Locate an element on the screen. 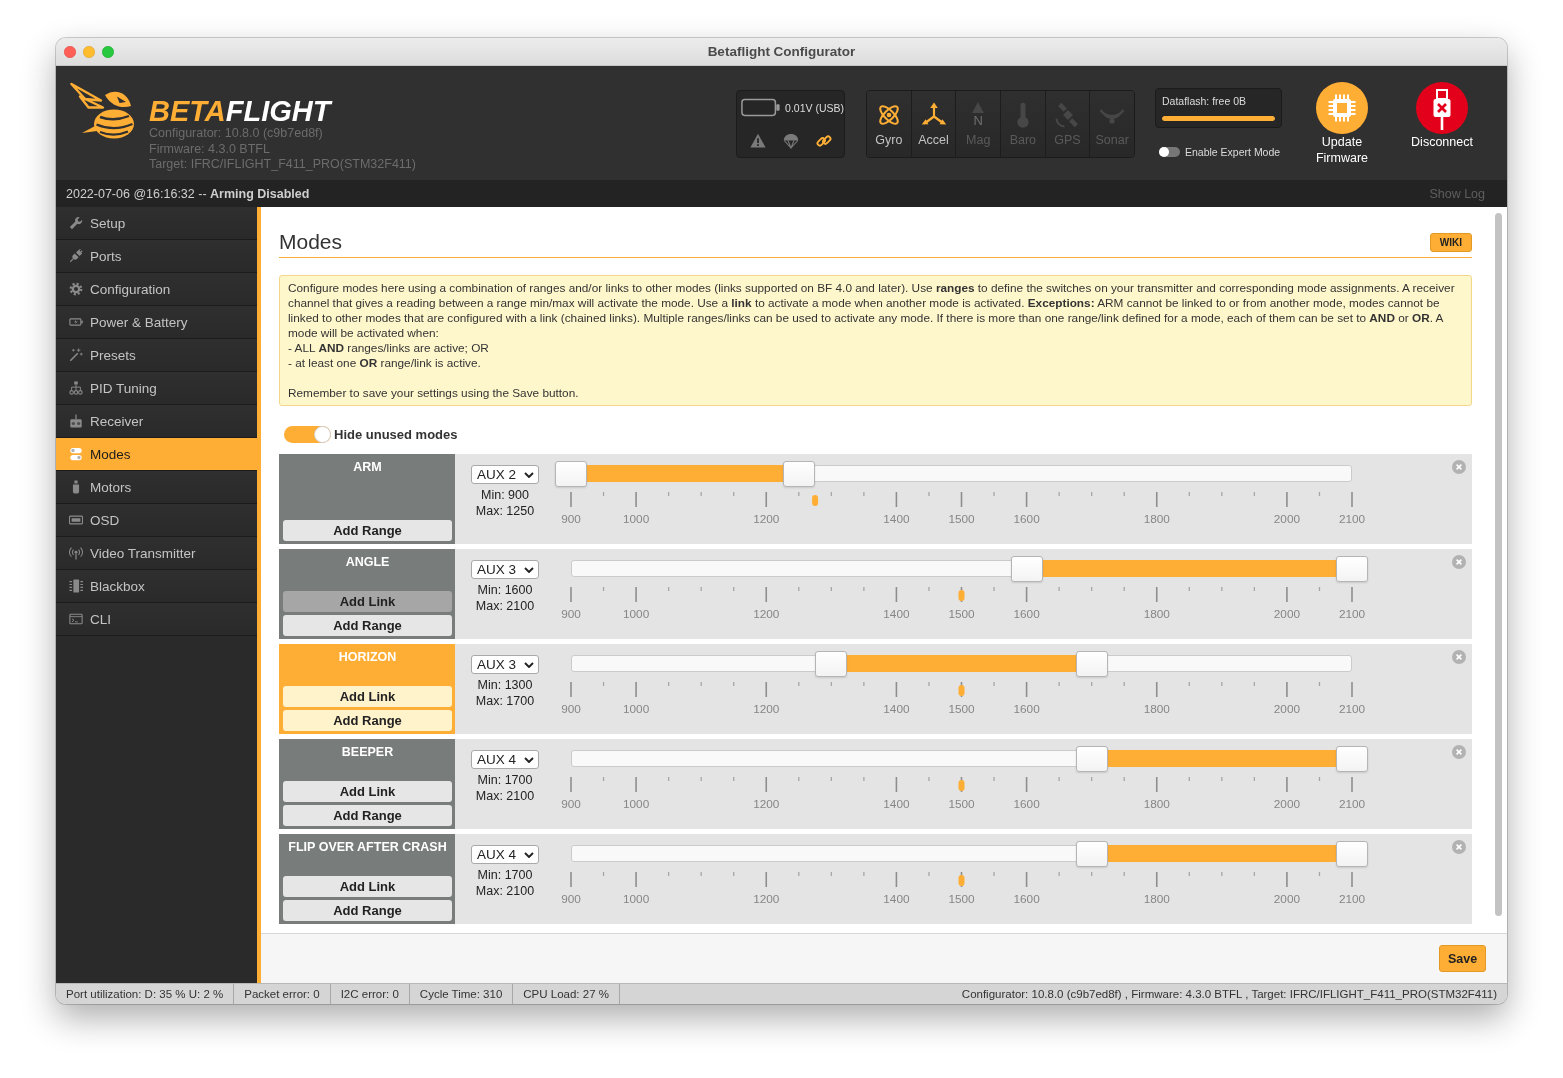 The image size is (1563, 1078). sensor-label: Gyro is located at coordinates (889, 140).